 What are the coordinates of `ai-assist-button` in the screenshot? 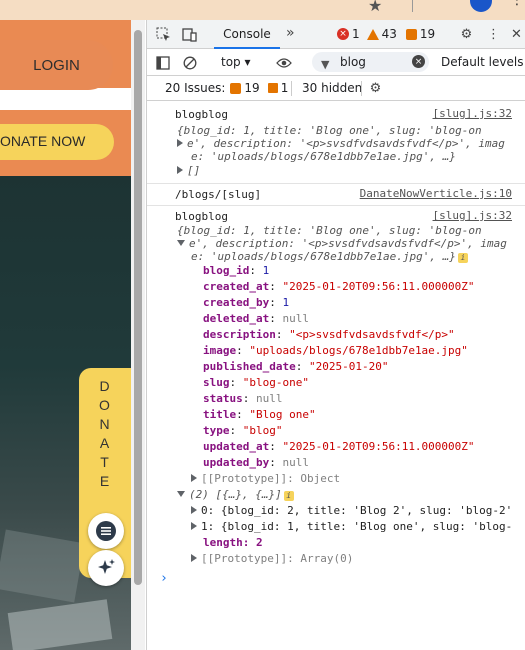 It's located at (106, 568).